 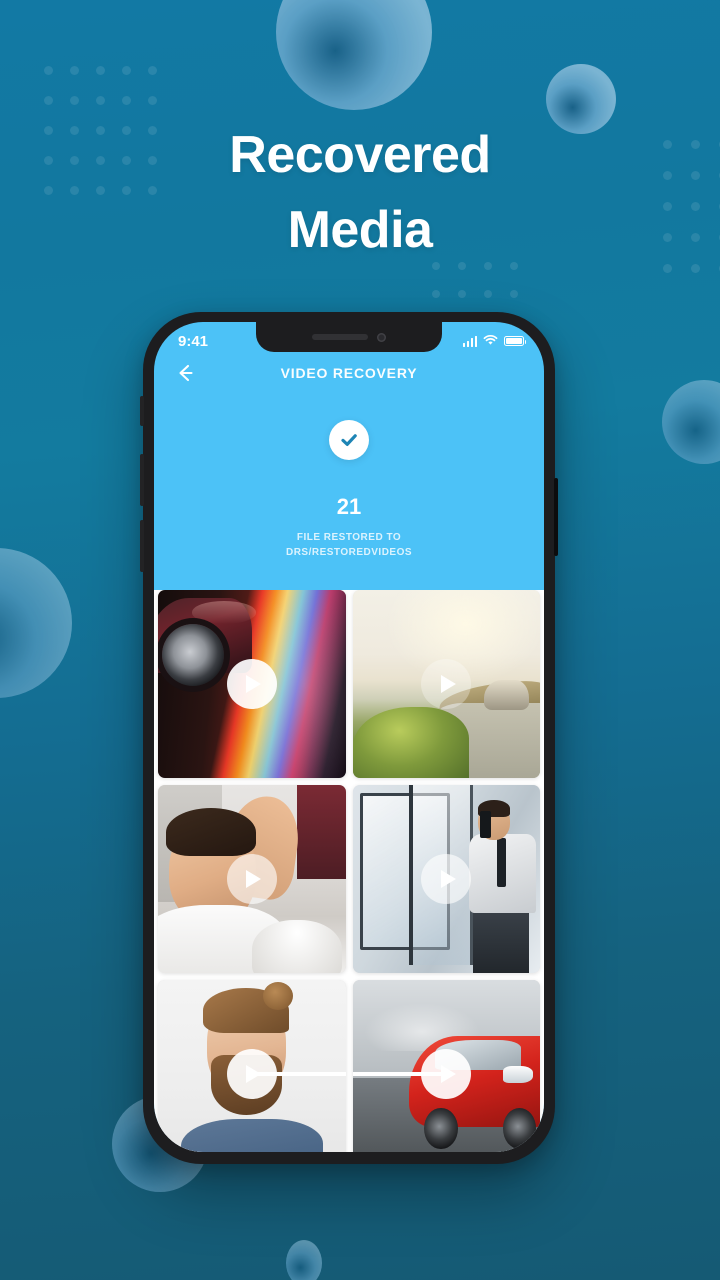 What do you see at coordinates (193, 341) in the screenshot?
I see `status-bar-time: 9:41` at bounding box center [193, 341].